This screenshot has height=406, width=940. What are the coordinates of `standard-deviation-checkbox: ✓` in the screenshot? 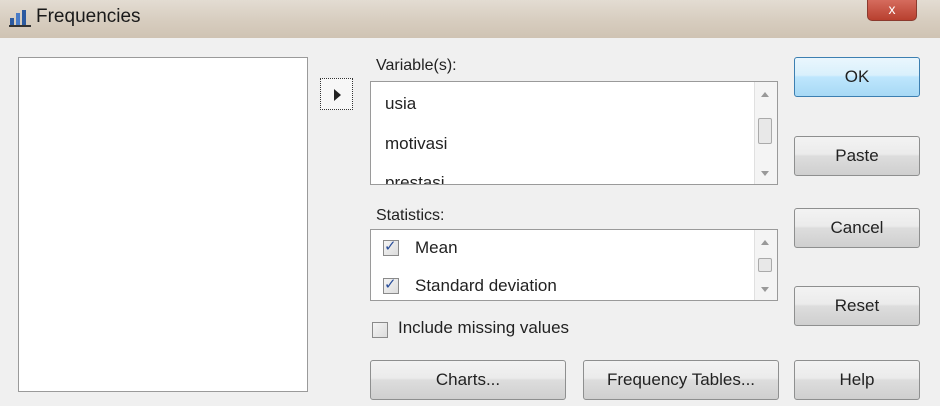 It's located at (391, 285).